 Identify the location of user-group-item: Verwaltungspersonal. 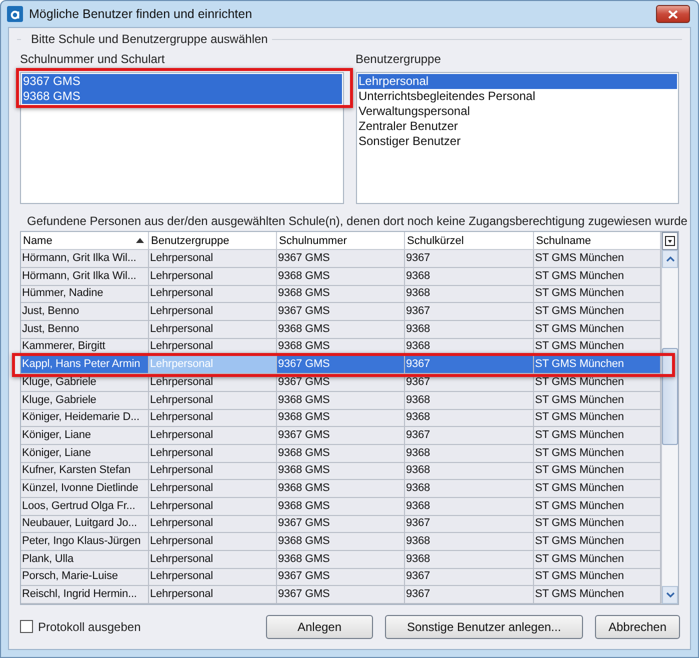
(517, 111).